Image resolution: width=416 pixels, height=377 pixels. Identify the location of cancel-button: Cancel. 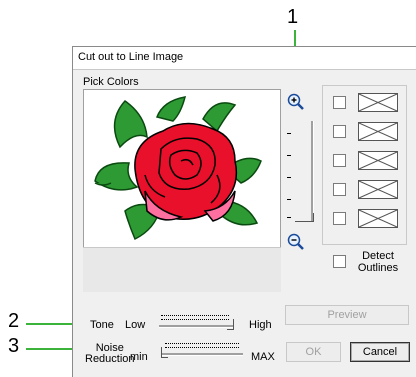
(380, 352).